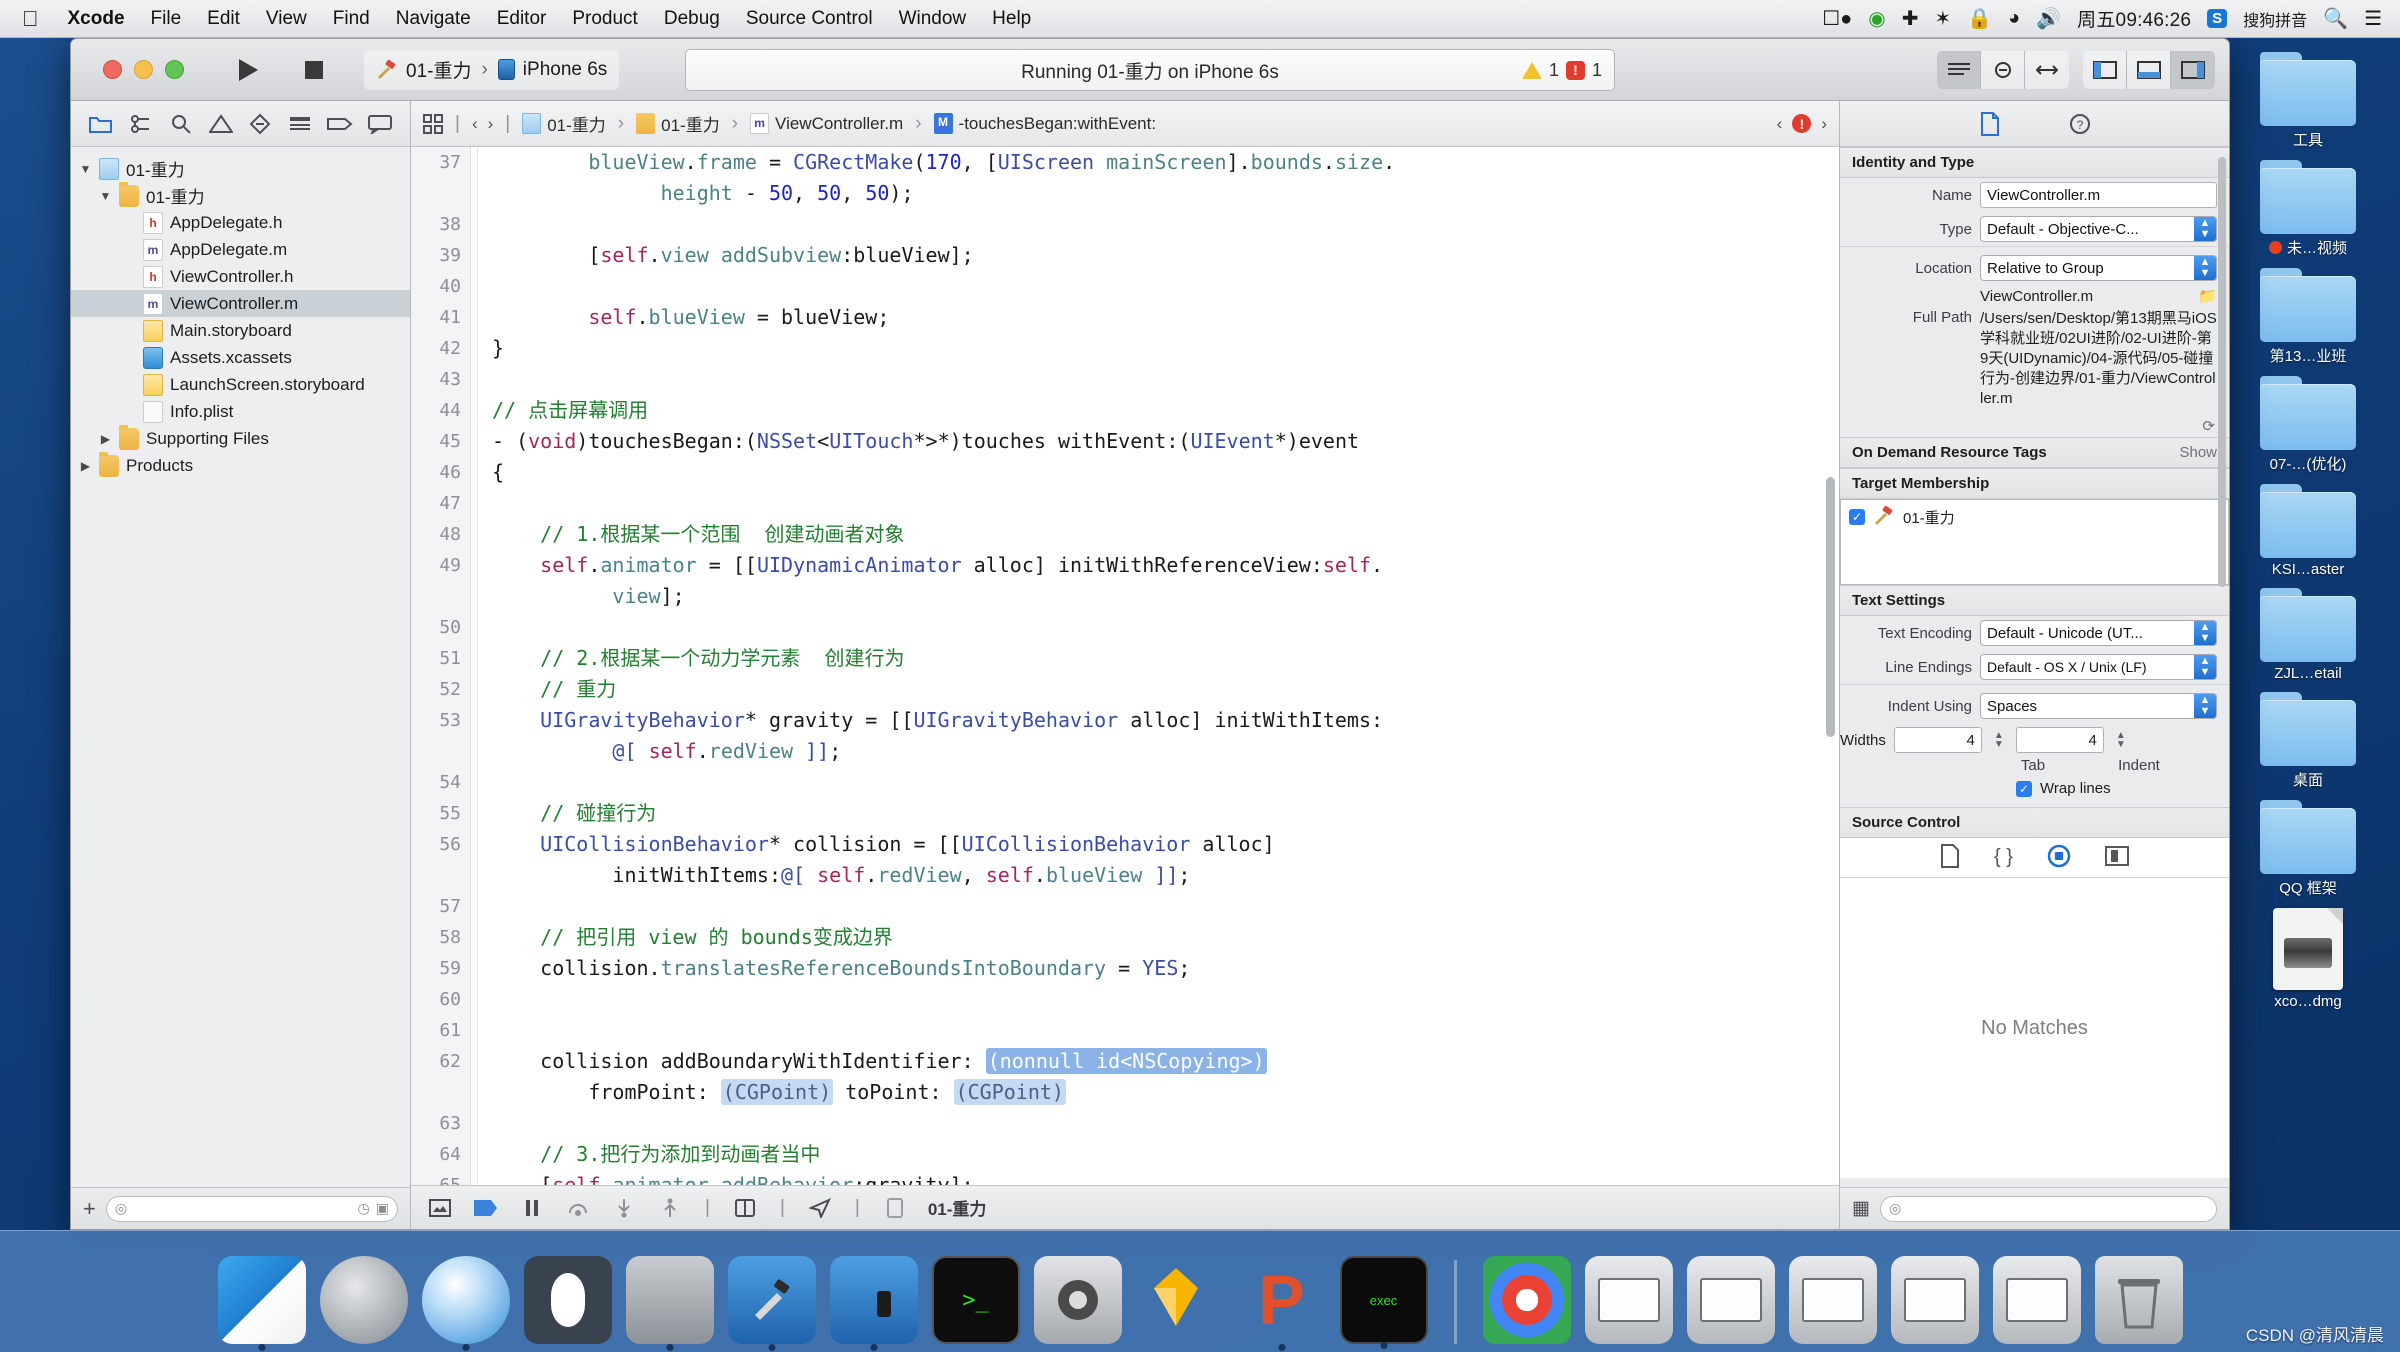 This screenshot has width=2400, height=1352. I want to click on view-hierarchy-icon, so click(745, 1208).